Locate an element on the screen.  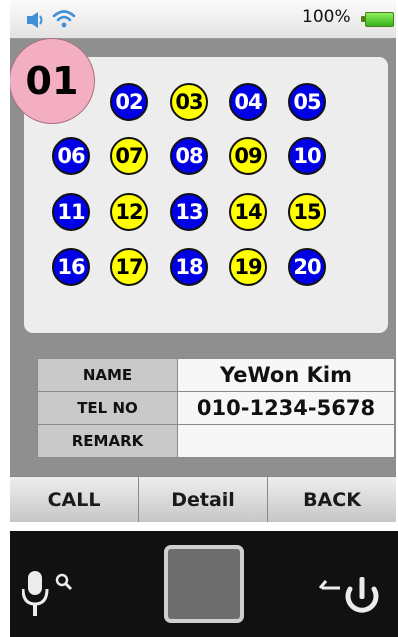
name-row: NAME YeWon Kim is located at coordinates (216, 375).